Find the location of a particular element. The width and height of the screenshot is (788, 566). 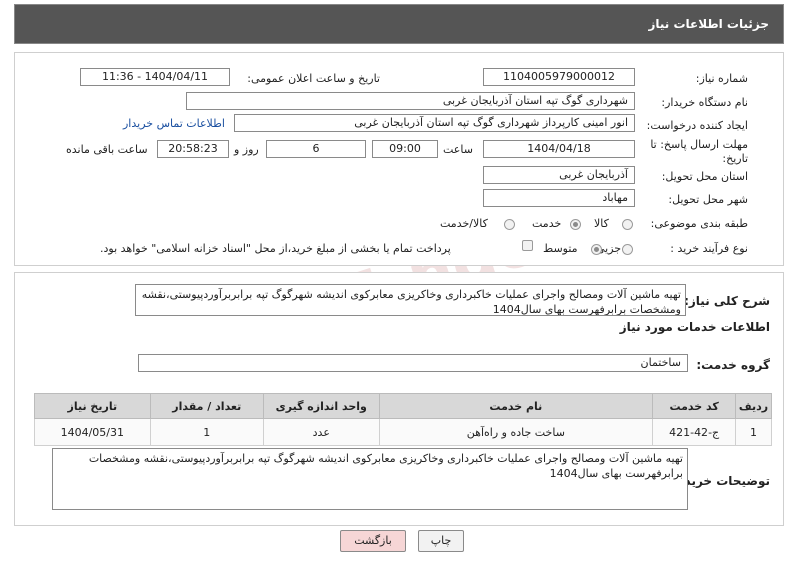

category-option-service-label: خدمت is located at coordinates (547, 223).